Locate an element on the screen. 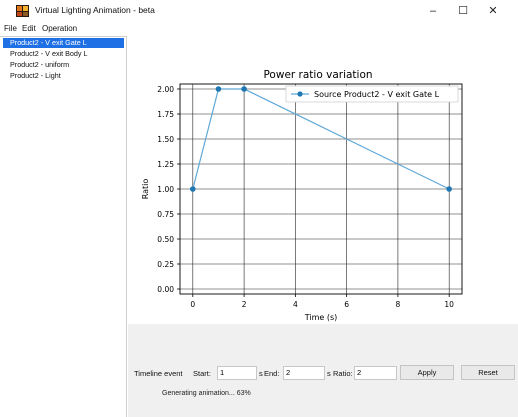  apply-button: Apply is located at coordinates (427, 372).